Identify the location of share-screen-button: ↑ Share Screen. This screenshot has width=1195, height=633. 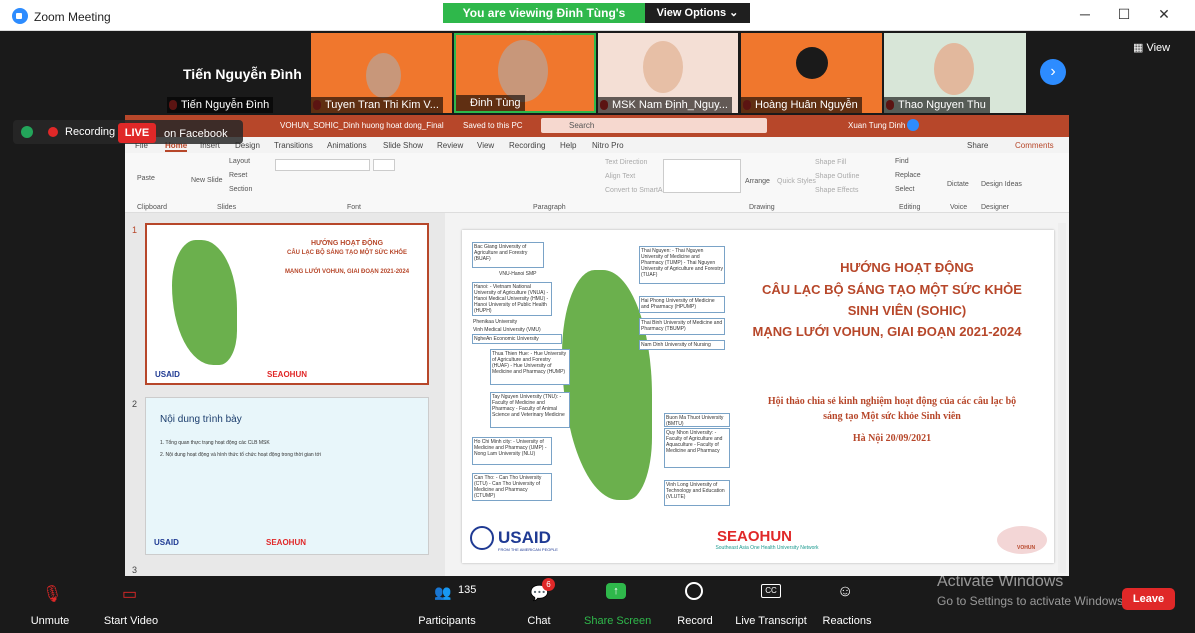
(617, 604).